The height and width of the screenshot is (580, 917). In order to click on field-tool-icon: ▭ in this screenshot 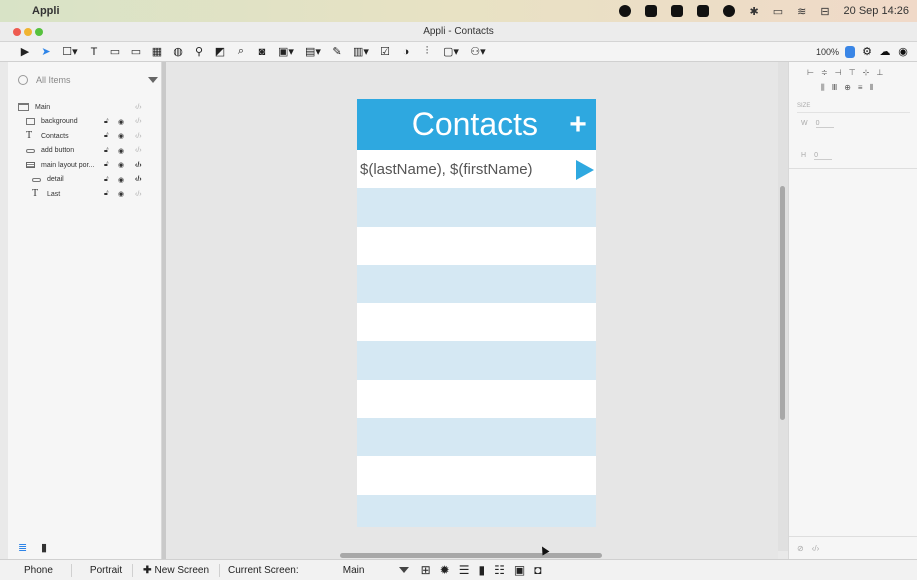, I will do `click(136, 52)`.